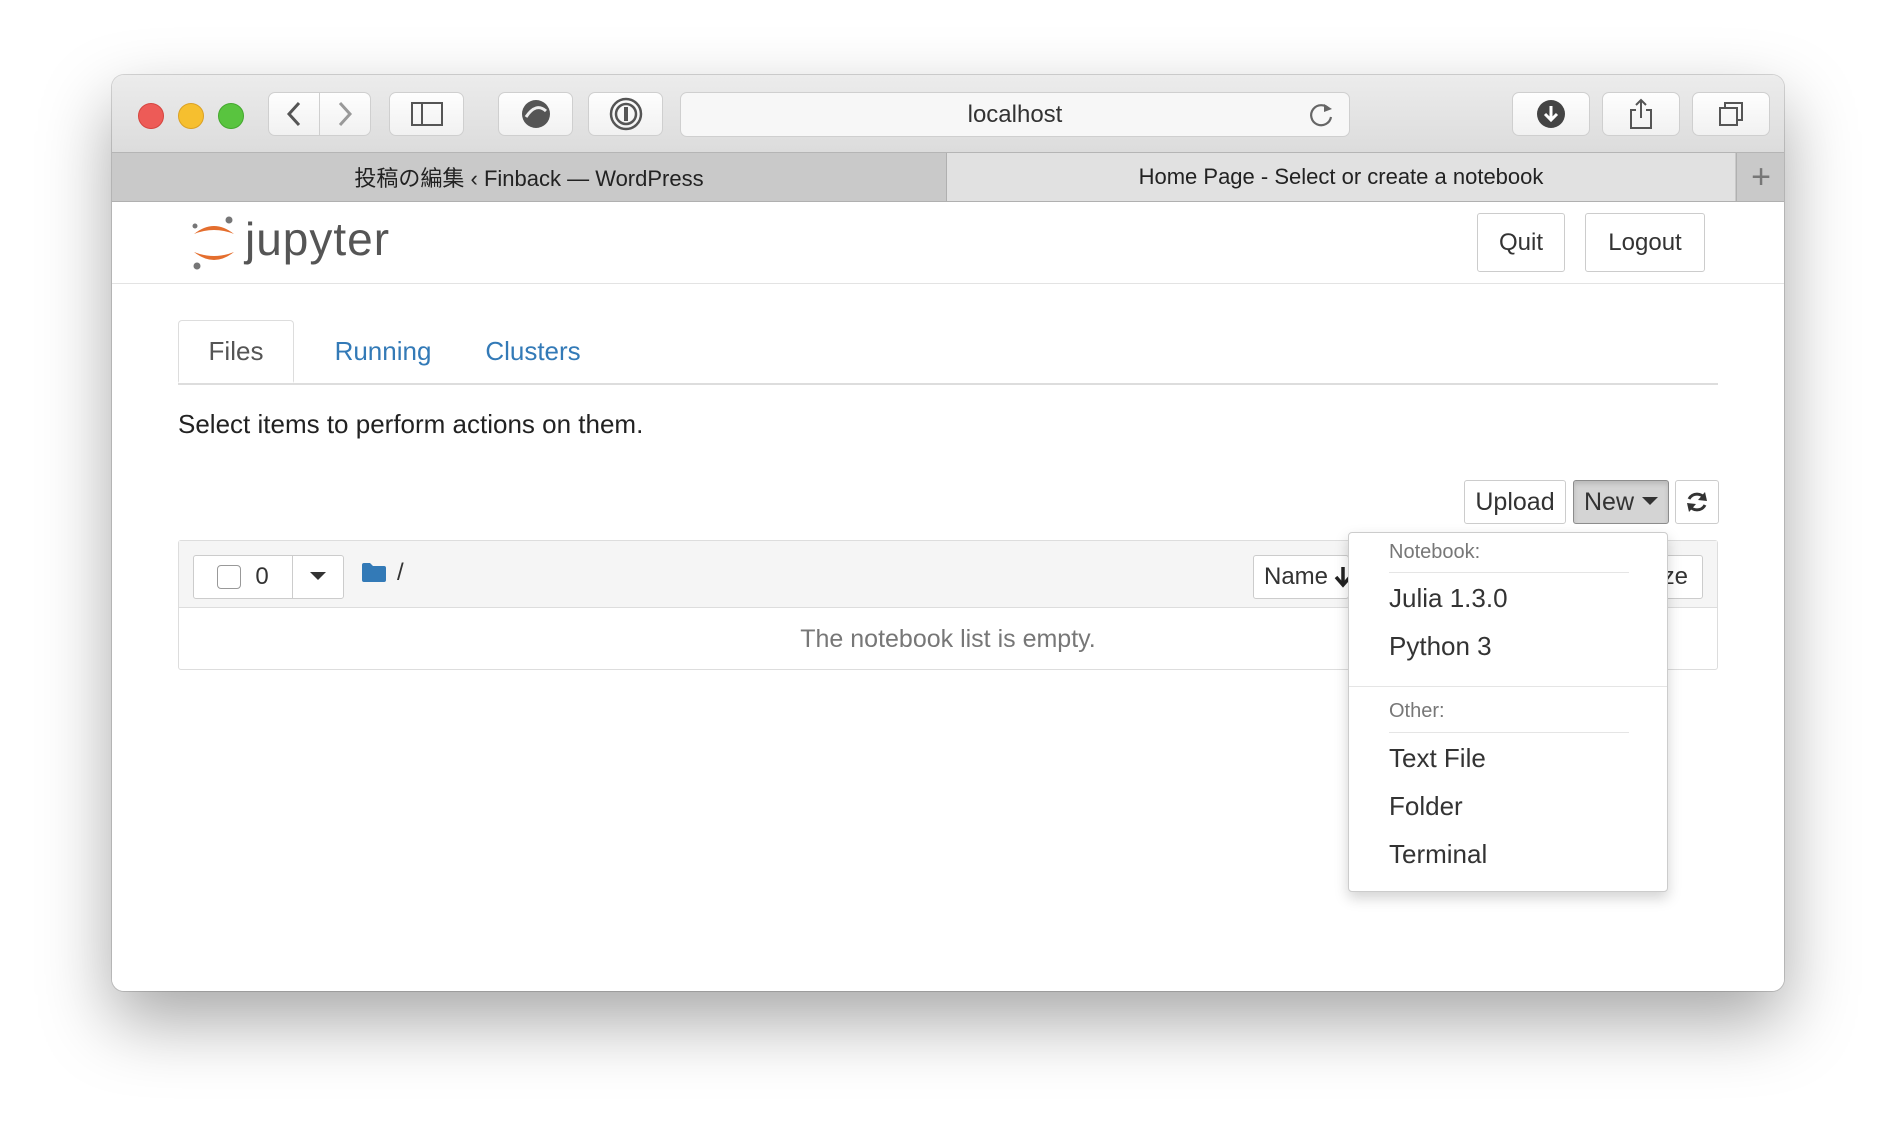 This screenshot has height=1136, width=1890. I want to click on jupyter-header: jupyter Quit Logout, so click(948, 243).